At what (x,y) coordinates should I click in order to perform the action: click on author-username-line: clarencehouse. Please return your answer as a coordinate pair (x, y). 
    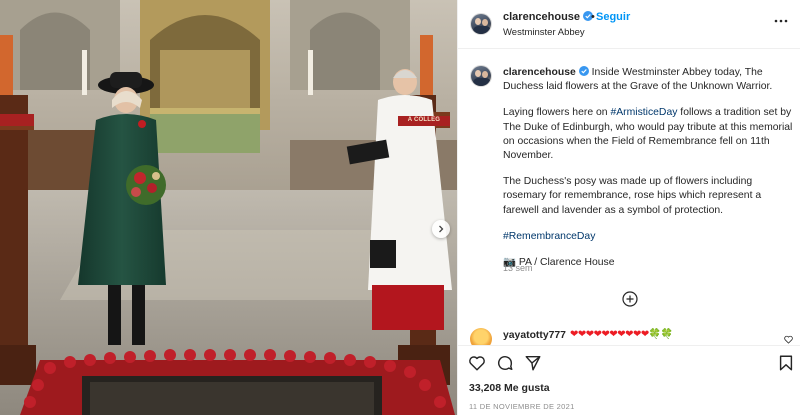
    Looking at the image, I should click on (548, 17).